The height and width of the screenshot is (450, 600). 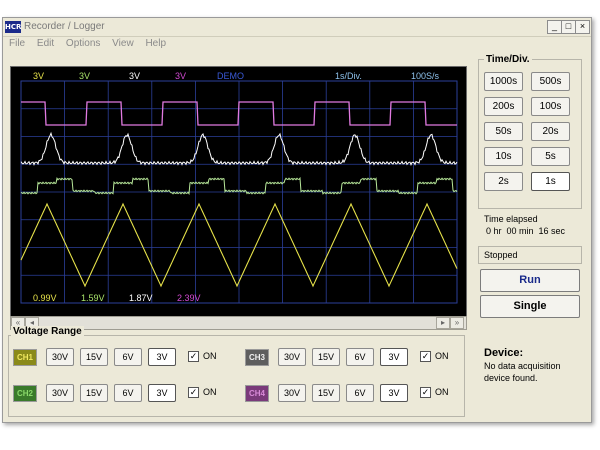 I want to click on demo-indicator: DEMO, so click(x=230, y=76).